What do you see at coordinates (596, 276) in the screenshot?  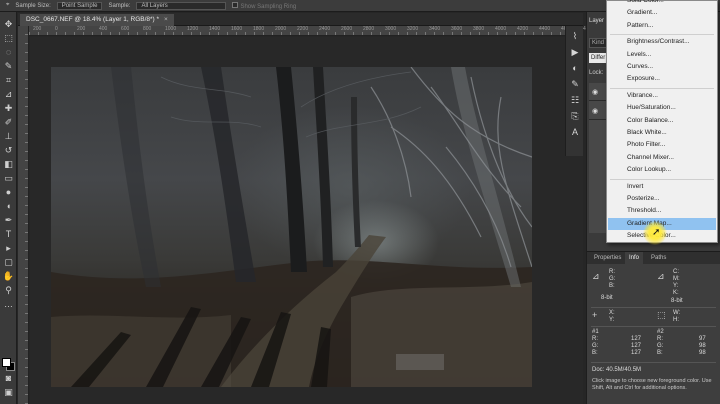 I see `eyedropper-rgb-icon: ⊿` at bounding box center [596, 276].